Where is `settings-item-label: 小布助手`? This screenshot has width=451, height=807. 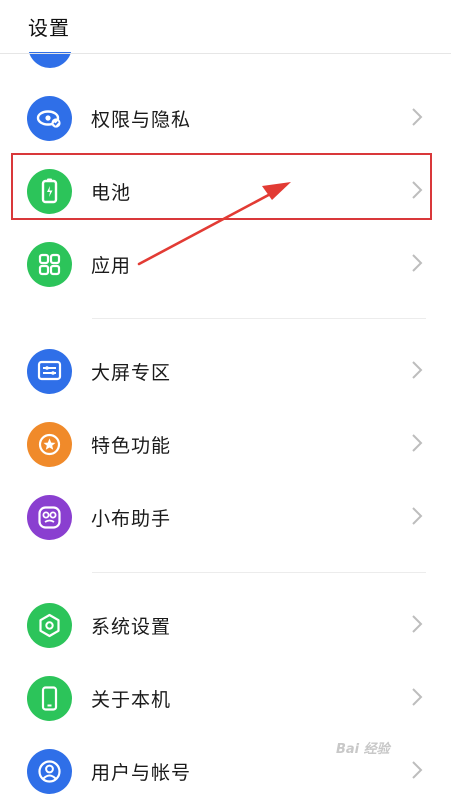 settings-item-label: 小布助手 is located at coordinates (131, 519).